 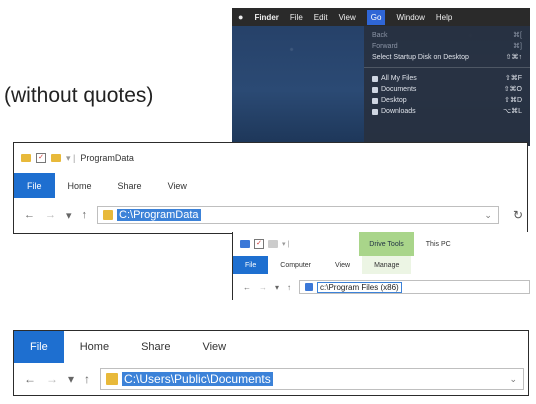 I want to click on address-bar: c:\Program Files (x86), so click(x=414, y=287).